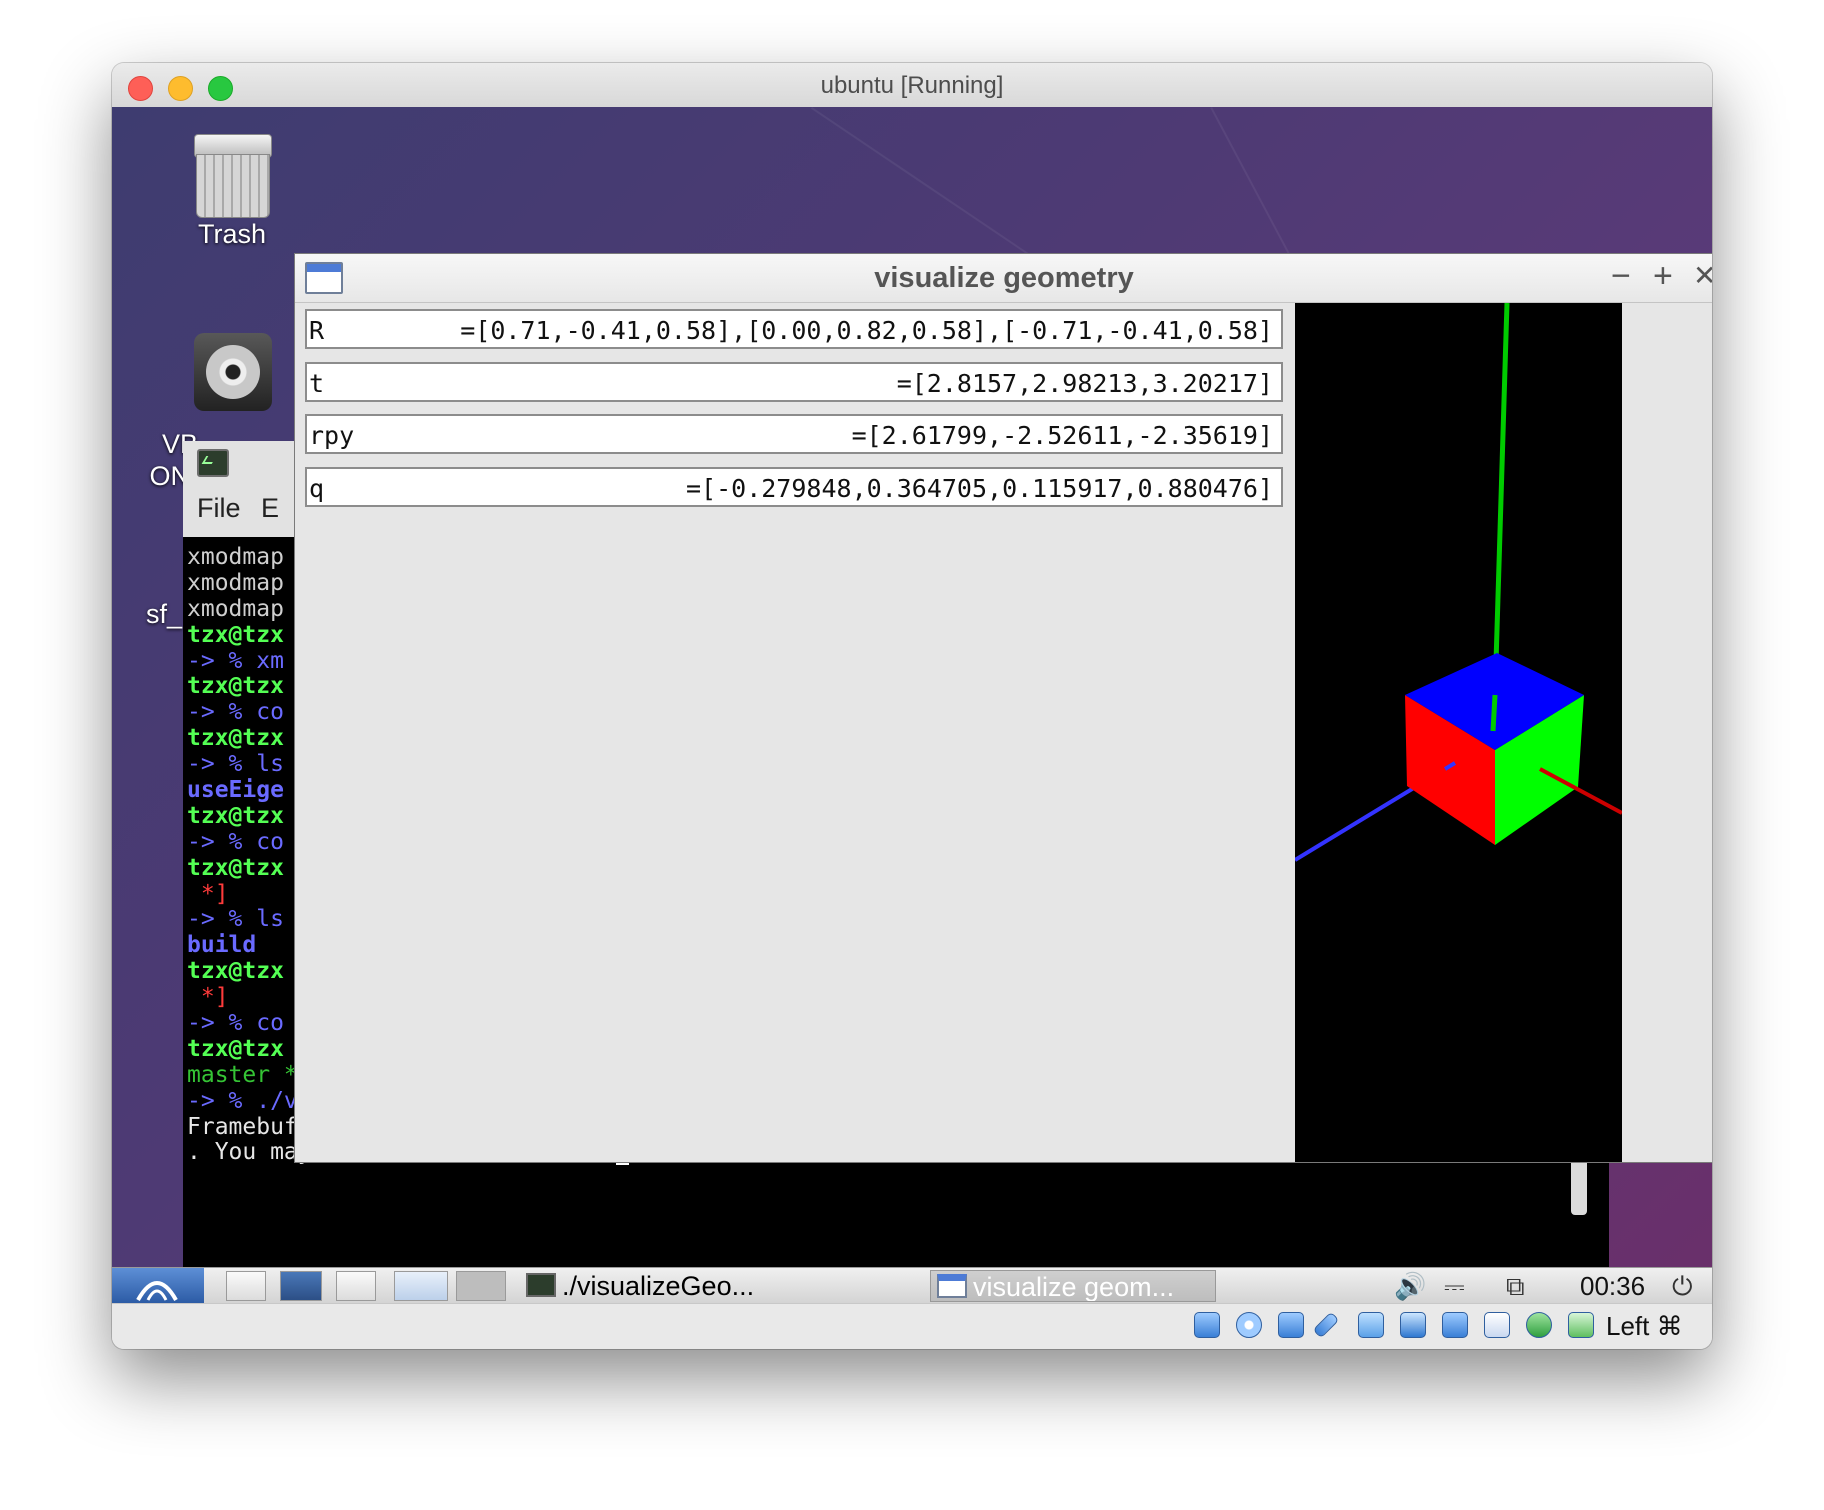 This screenshot has width=1824, height=1510. I want to click on opengl-viewport, so click(1458, 732).